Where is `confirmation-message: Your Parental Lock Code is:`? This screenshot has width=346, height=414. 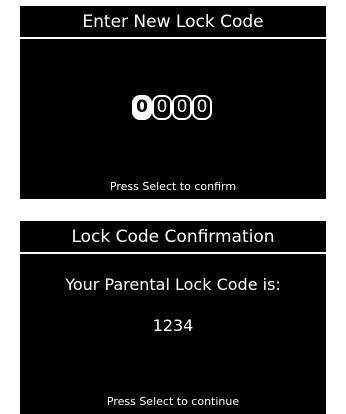
confirmation-message: Your Parental Lock Code is: is located at coordinates (173, 284).